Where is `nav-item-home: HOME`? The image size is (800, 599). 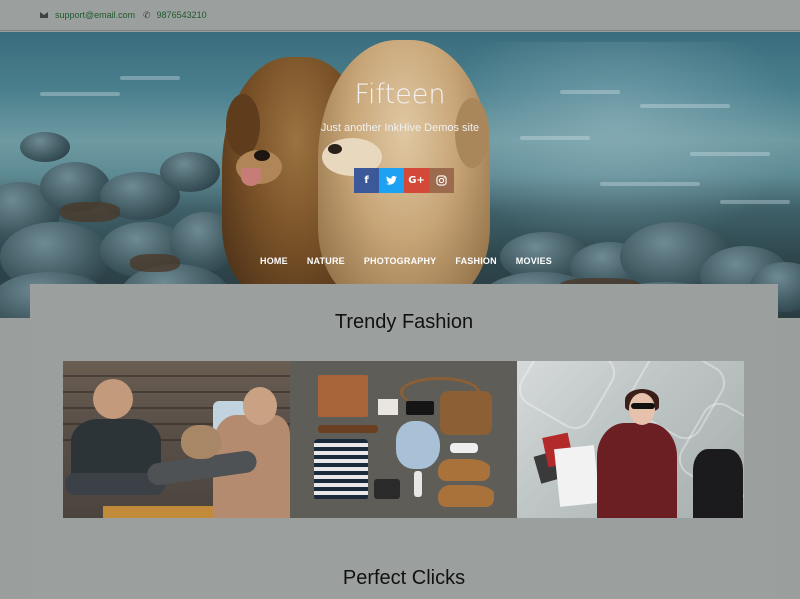 nav-item-home: HOME is located at coordinates (274, 261).